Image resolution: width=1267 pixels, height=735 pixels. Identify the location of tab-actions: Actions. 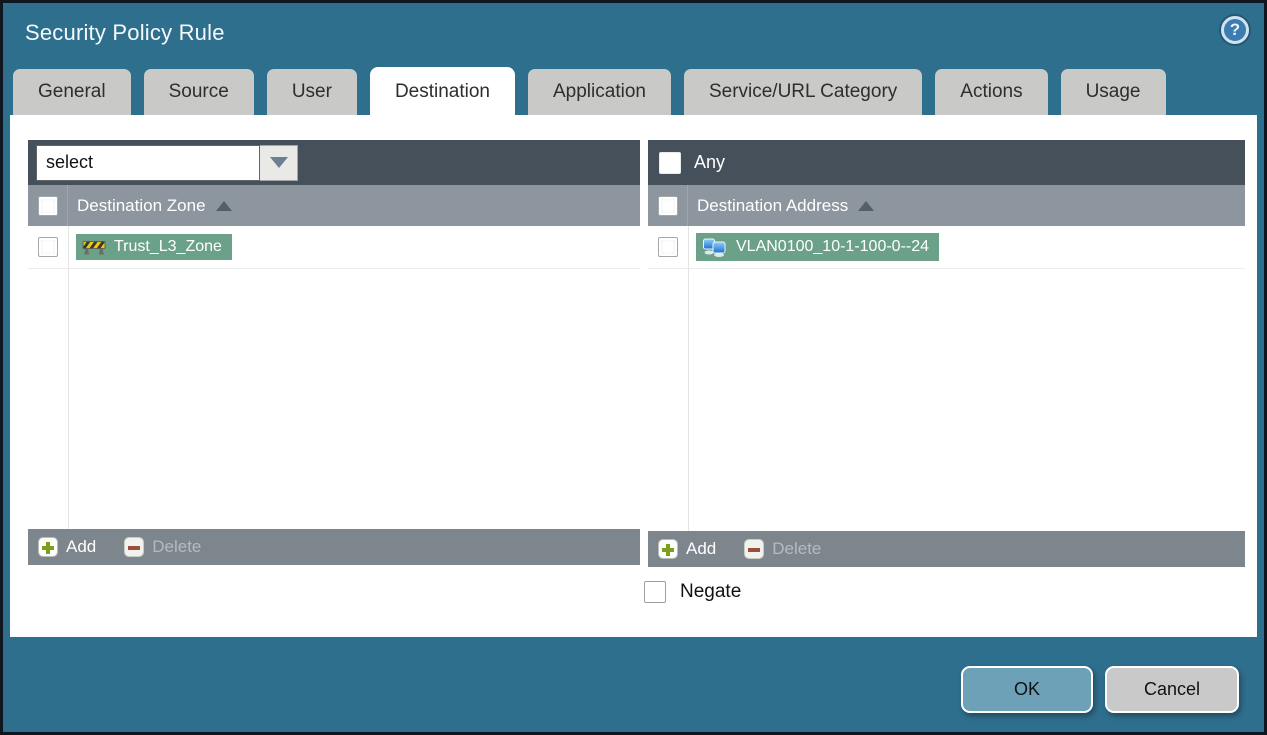
(991, 92).